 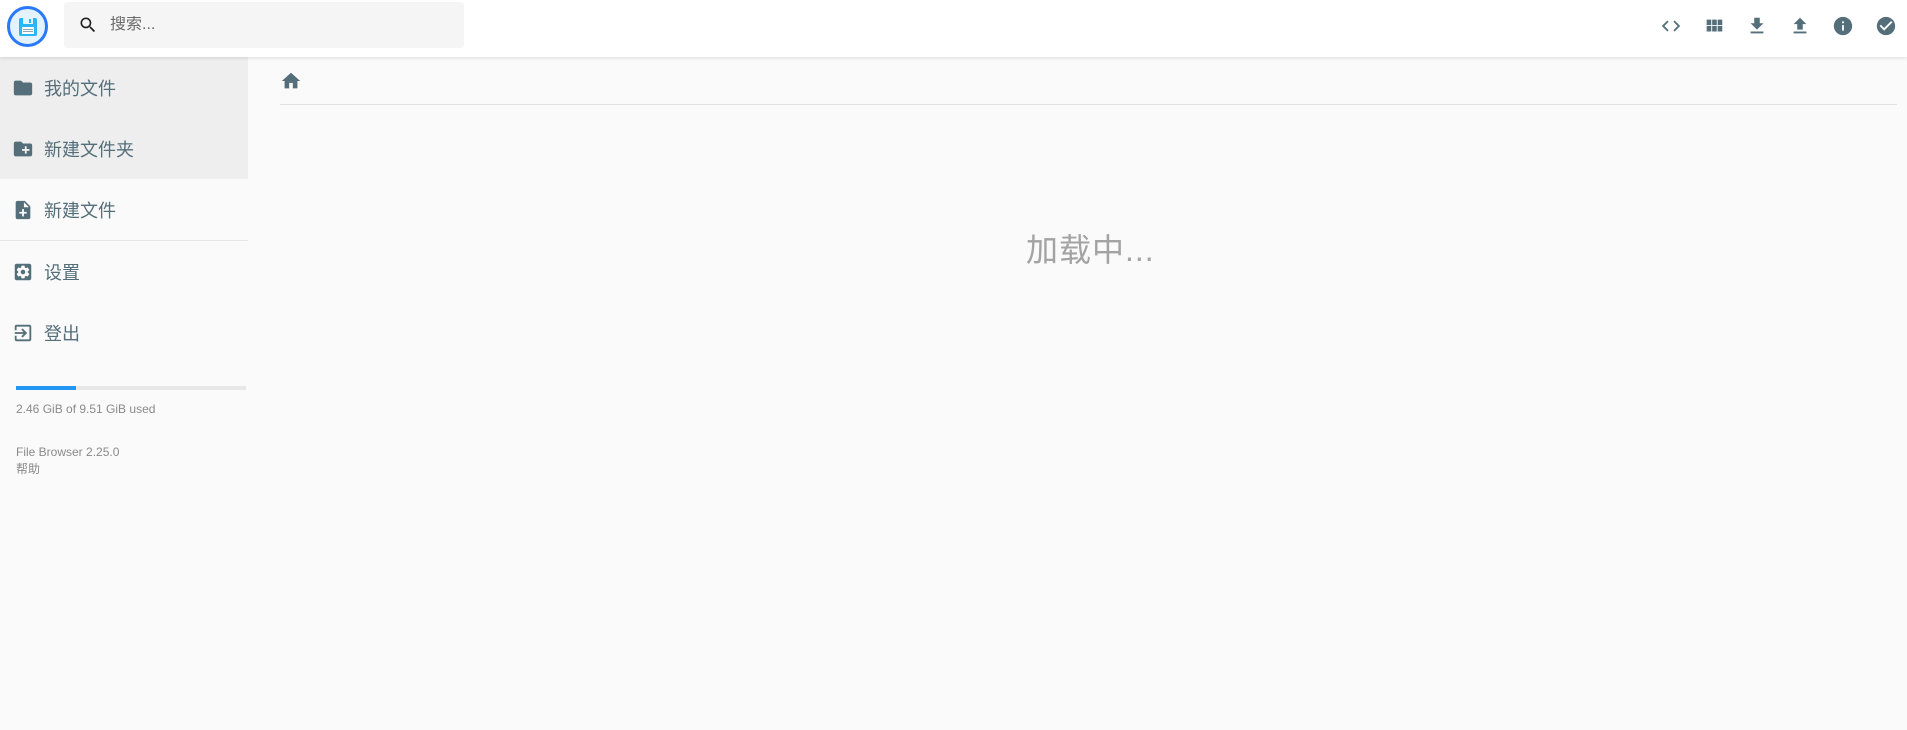 I want to click on switch-view-button, so click(x=1713, y=26).